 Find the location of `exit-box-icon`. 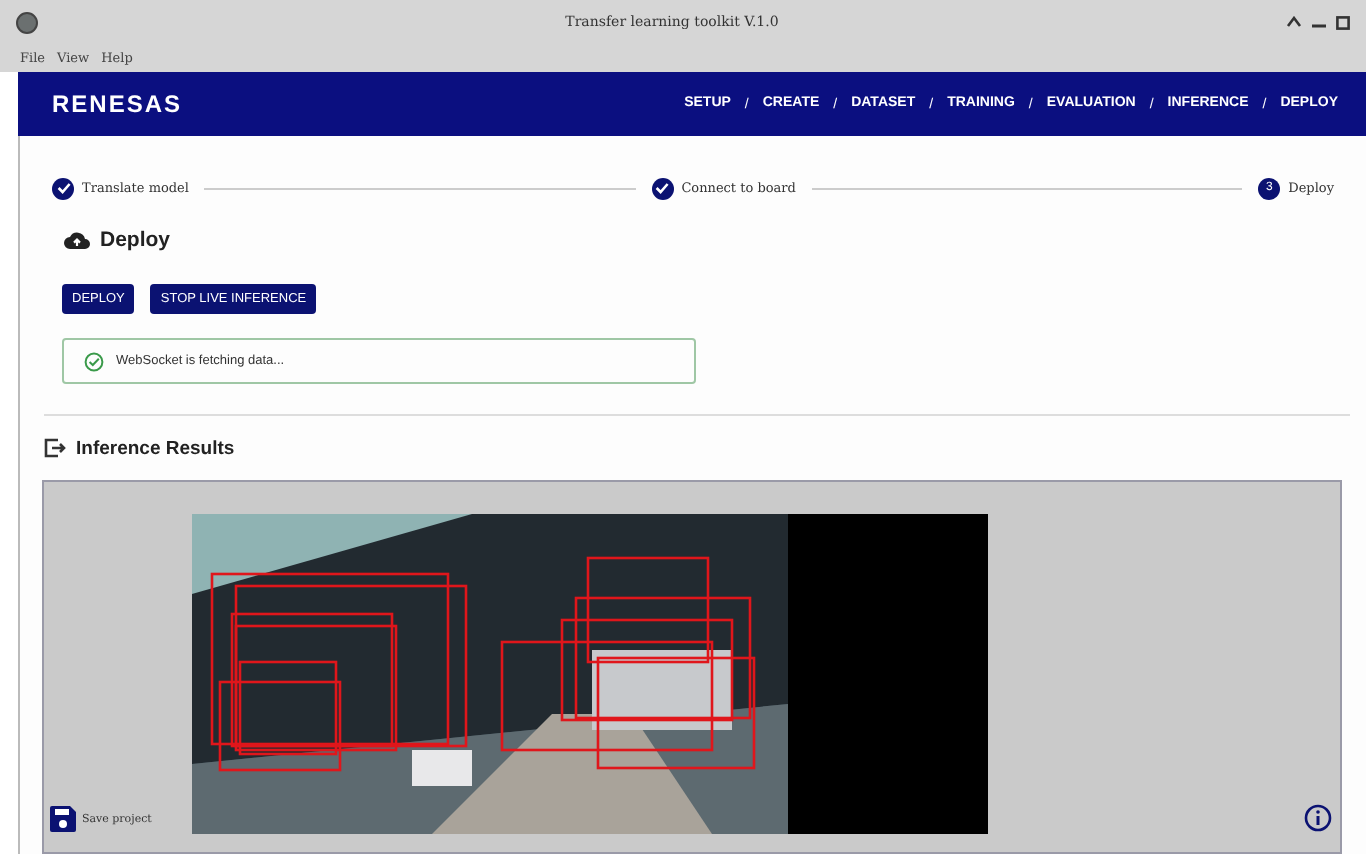

exit-box-icon is located at coordinates (55, 448).